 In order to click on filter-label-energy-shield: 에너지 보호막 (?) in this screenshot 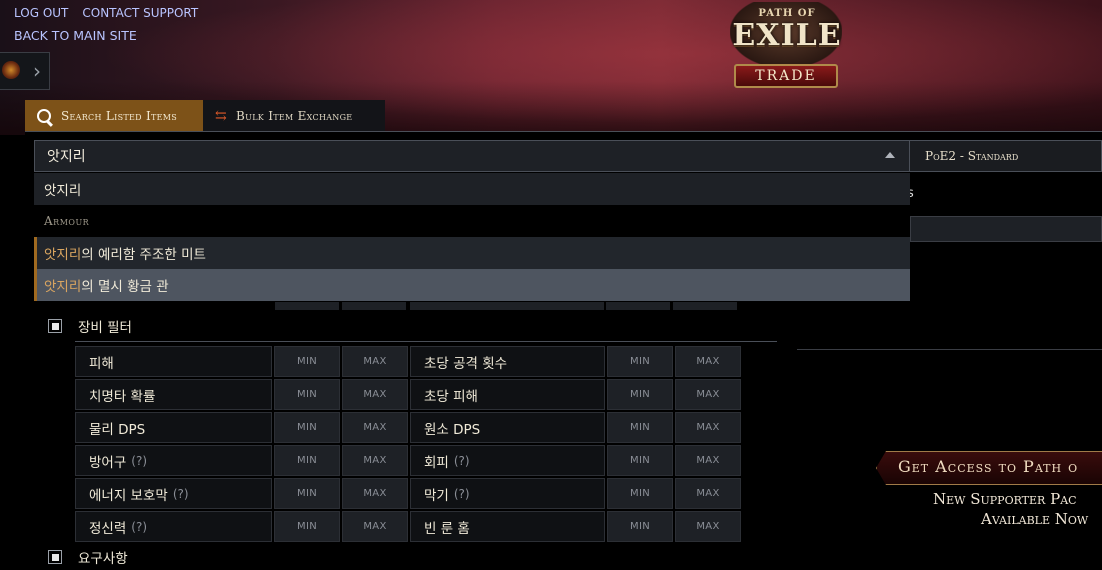, I will do `click(173, 493)`.